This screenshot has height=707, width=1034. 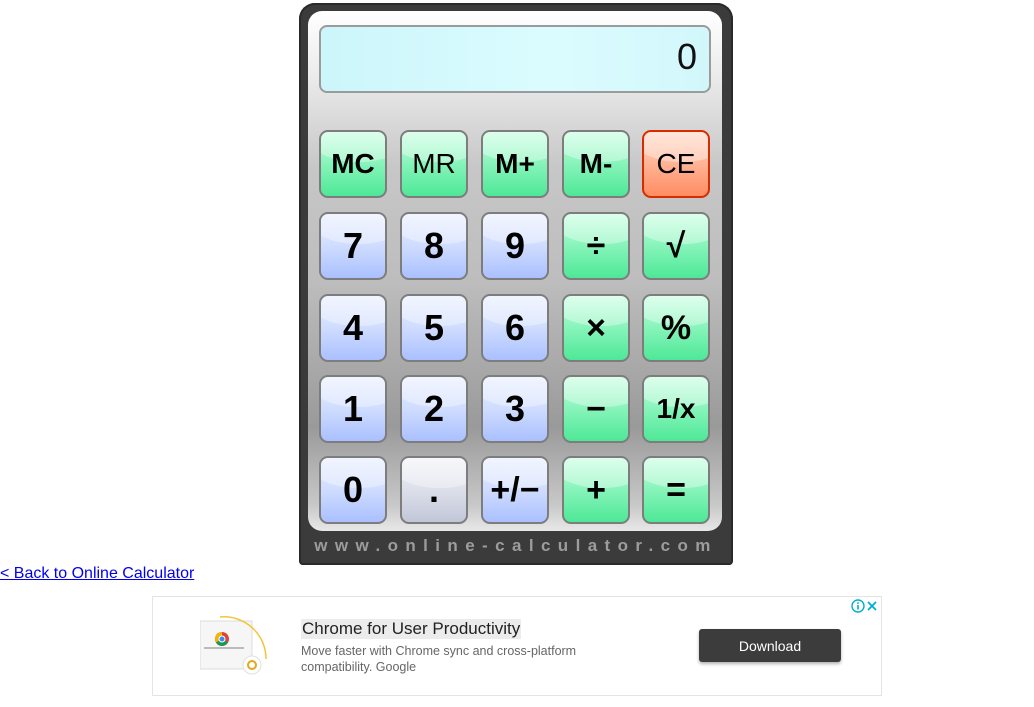 I want to click on reciprocal-label: 1/x, so click(x=676, y=408).